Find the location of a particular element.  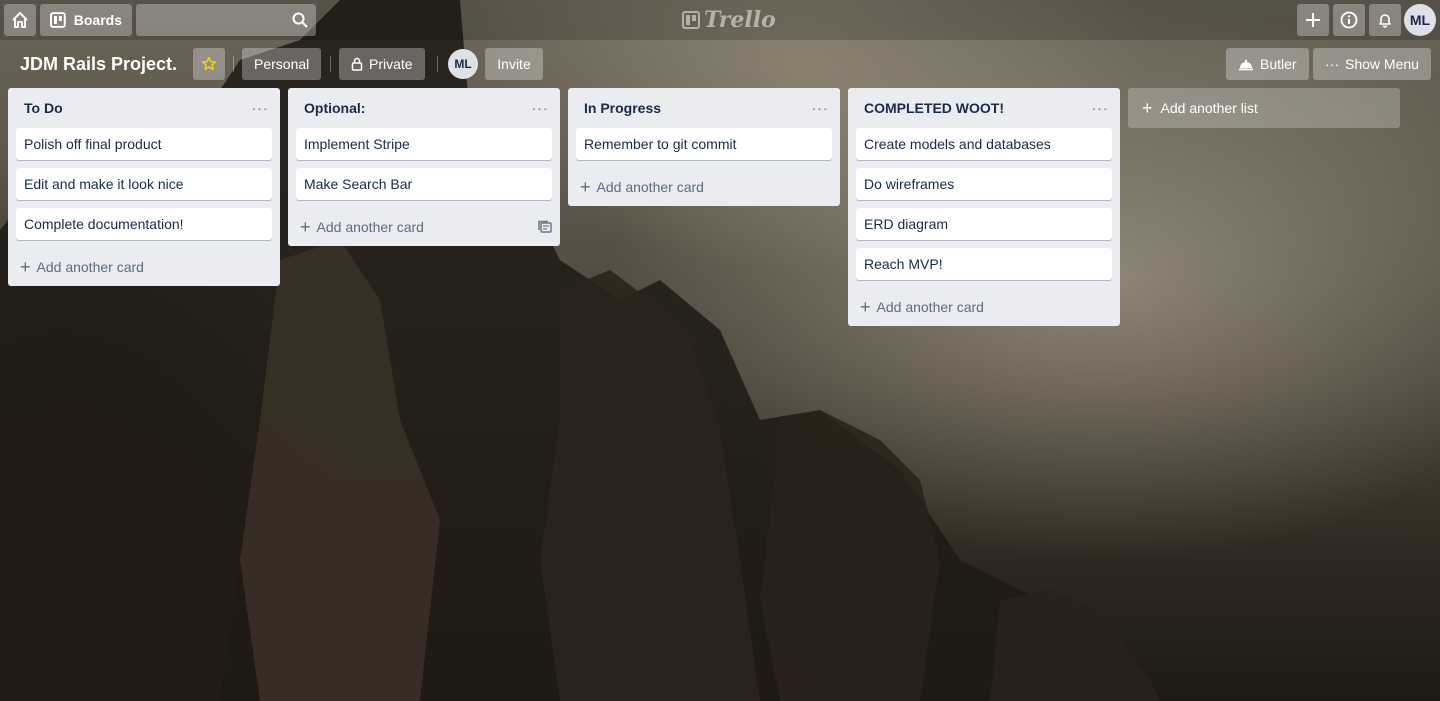

trello-logo-icon is located at coordinates (691, 20).